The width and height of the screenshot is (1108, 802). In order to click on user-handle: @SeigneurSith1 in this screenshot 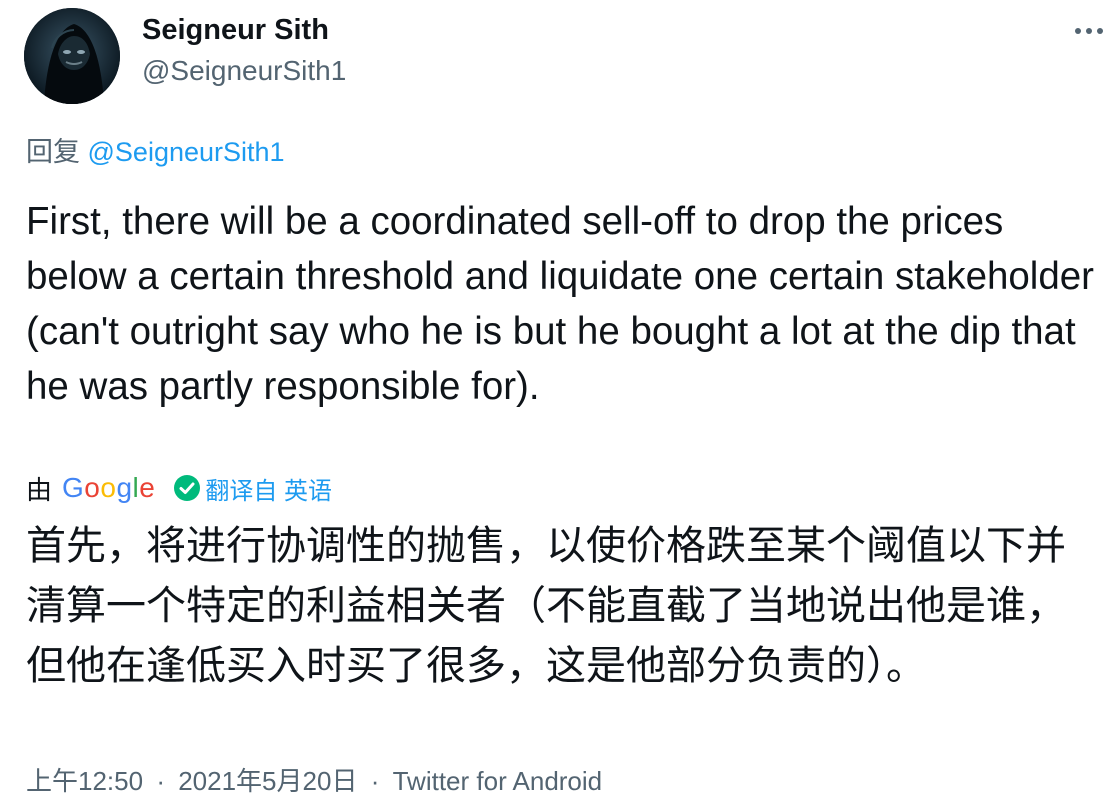, I will do `click(244, 71)`.